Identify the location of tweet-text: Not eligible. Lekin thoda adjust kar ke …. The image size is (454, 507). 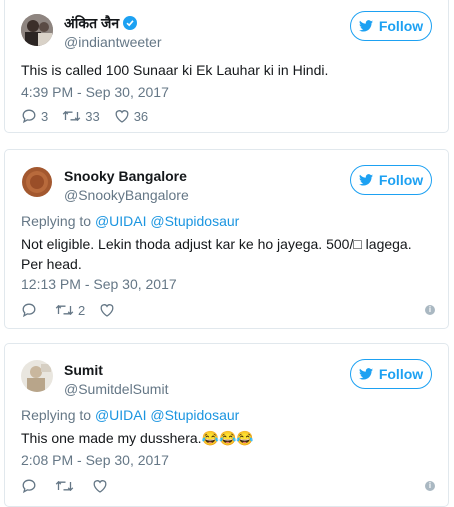
(216, 254).